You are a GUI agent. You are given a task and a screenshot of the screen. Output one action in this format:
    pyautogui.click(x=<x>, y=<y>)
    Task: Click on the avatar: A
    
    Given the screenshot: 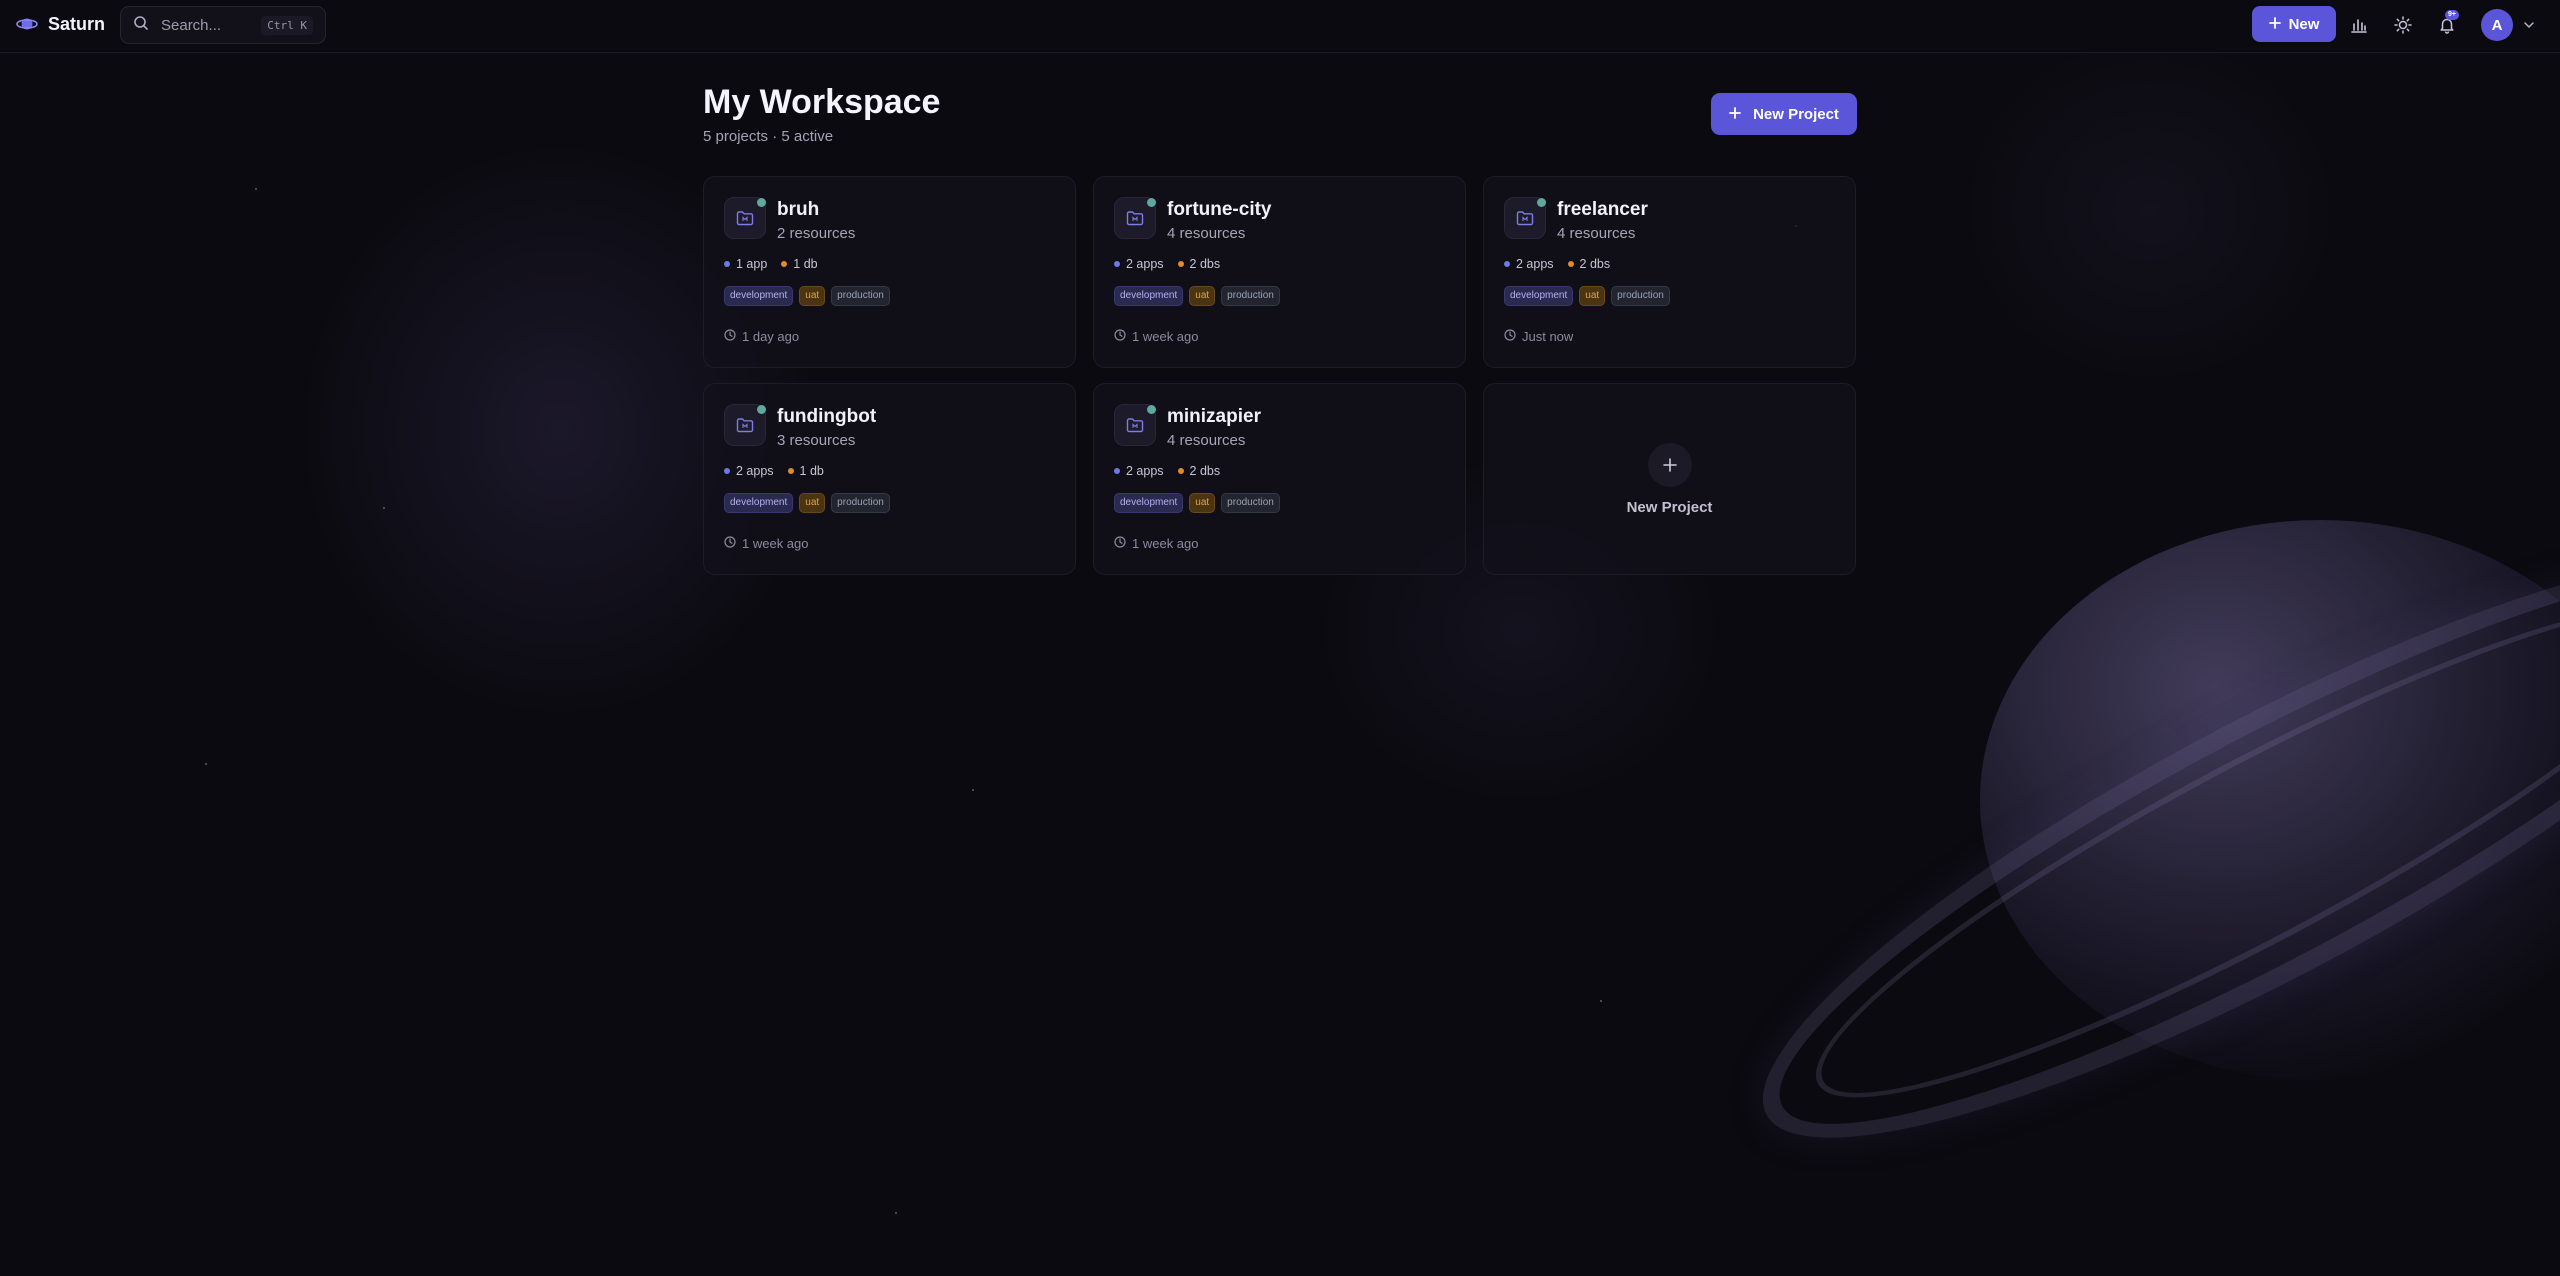 What is the action you would take?
    pyautogui.click(x=2497, y=25)
    